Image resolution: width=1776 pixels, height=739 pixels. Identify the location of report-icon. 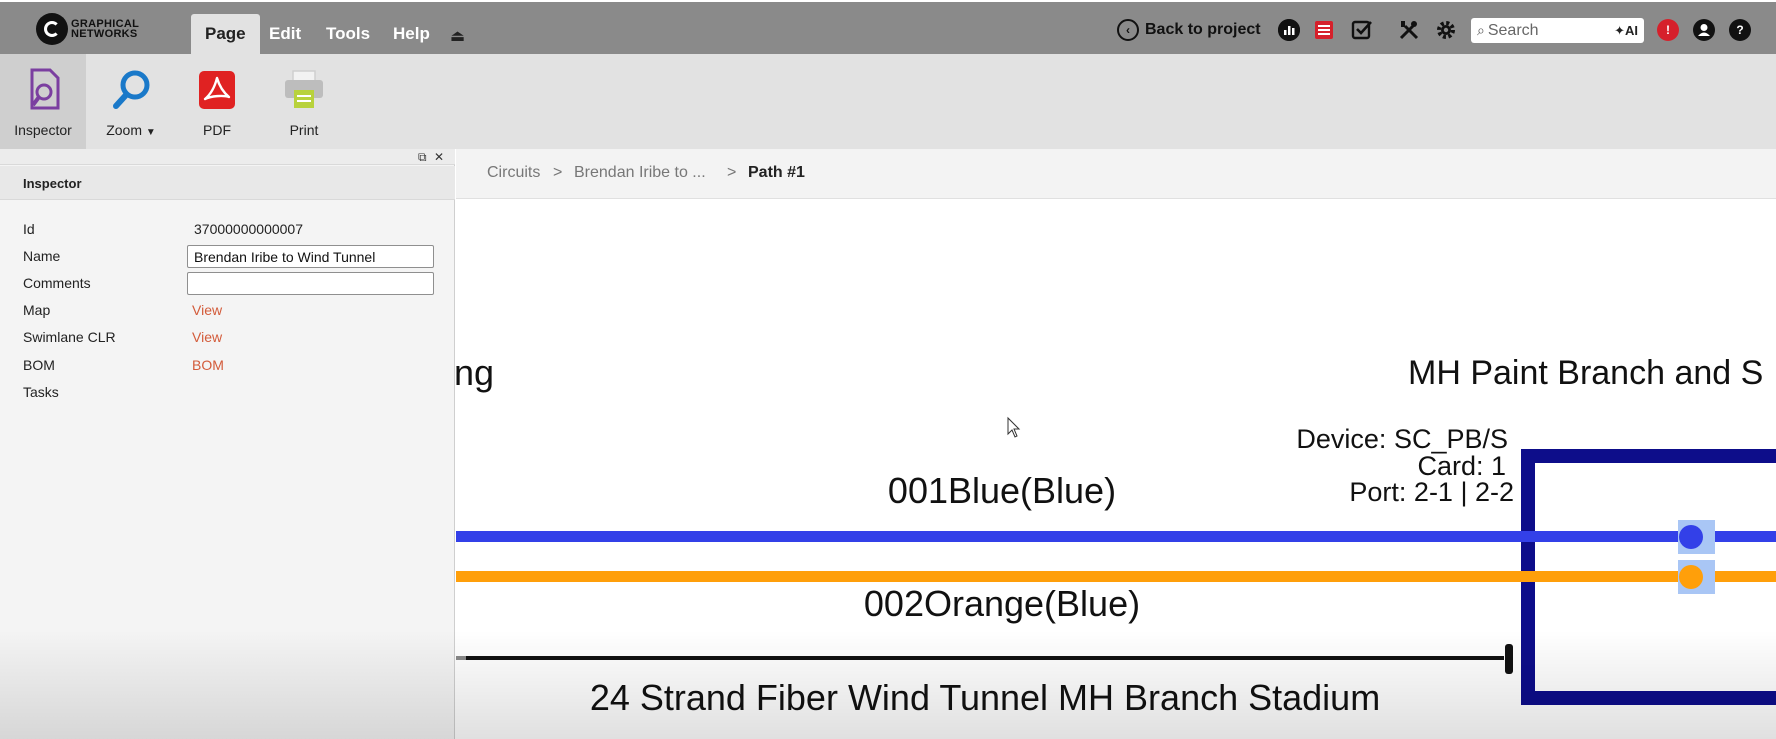
(1324, 30).